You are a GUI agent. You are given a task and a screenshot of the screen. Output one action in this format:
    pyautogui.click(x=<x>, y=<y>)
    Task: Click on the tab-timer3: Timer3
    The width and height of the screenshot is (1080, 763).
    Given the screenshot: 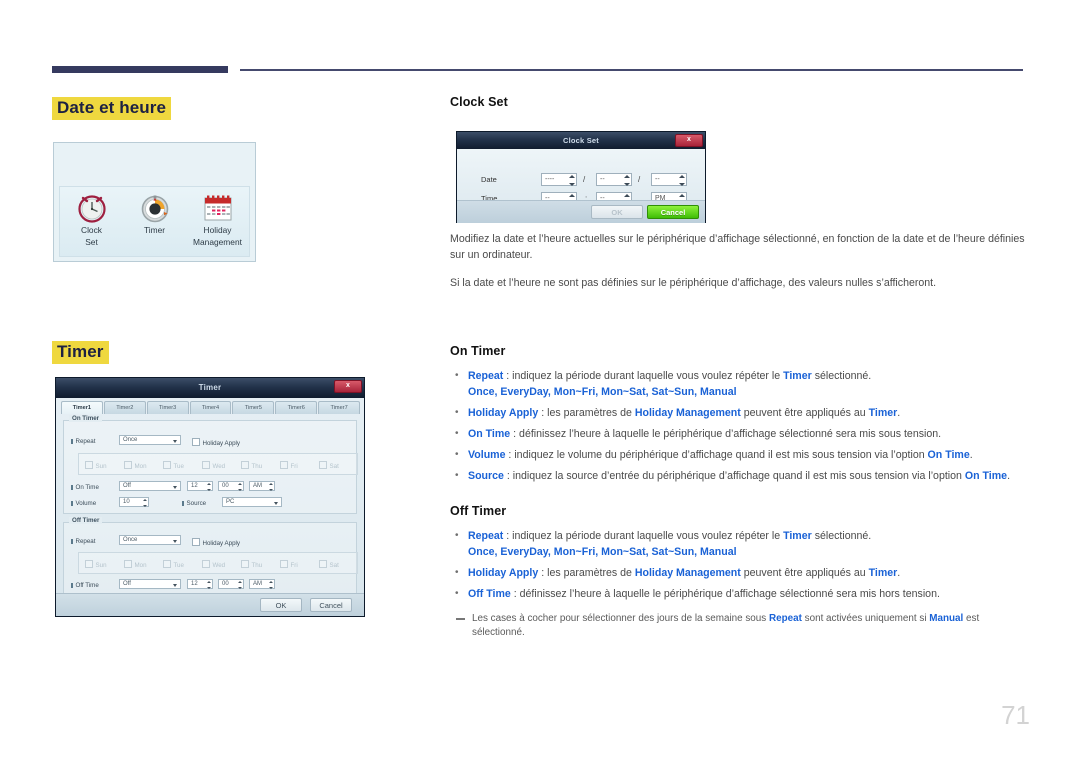 What is the action you would take?
    pyautogui.click(x=167, y=407)
    